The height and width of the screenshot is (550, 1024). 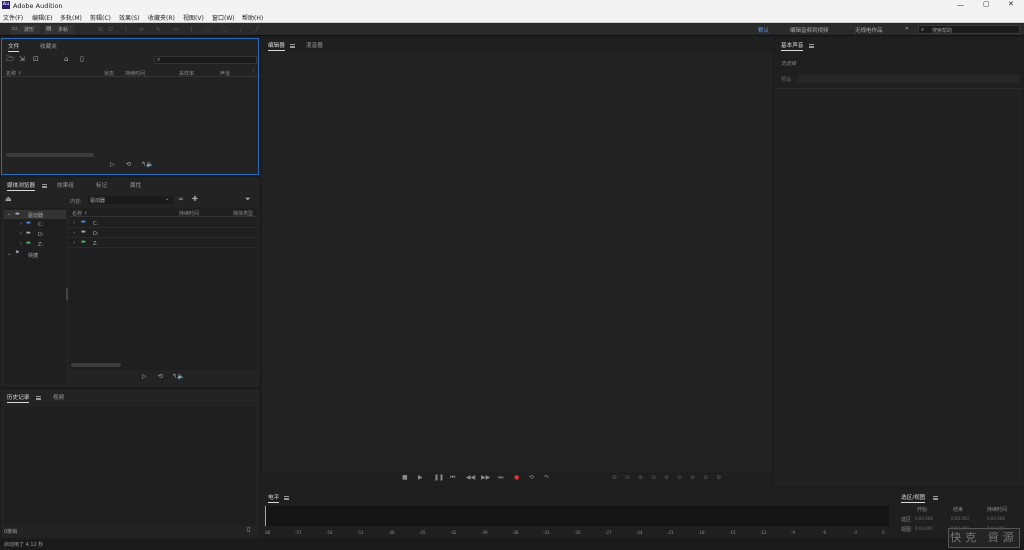 What do you see at coordinates (25, 29) in the screenshot?
I see `waveform-button: ▭ 波形` at bounding box center [25, 29].